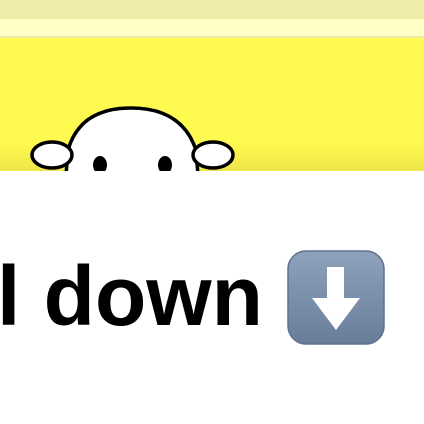 The width and height of the screenshot is (424, 424). Describe the element at coordinates (131, 296) in the screenshot. I see `pull-down-caption: l down` at that location.